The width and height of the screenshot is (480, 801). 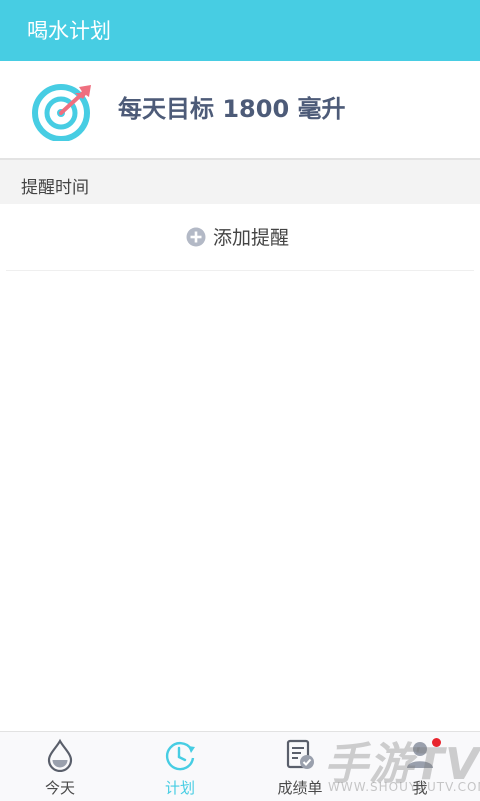 I want to click on plus-circle-icon, so click(x=196, y=236).